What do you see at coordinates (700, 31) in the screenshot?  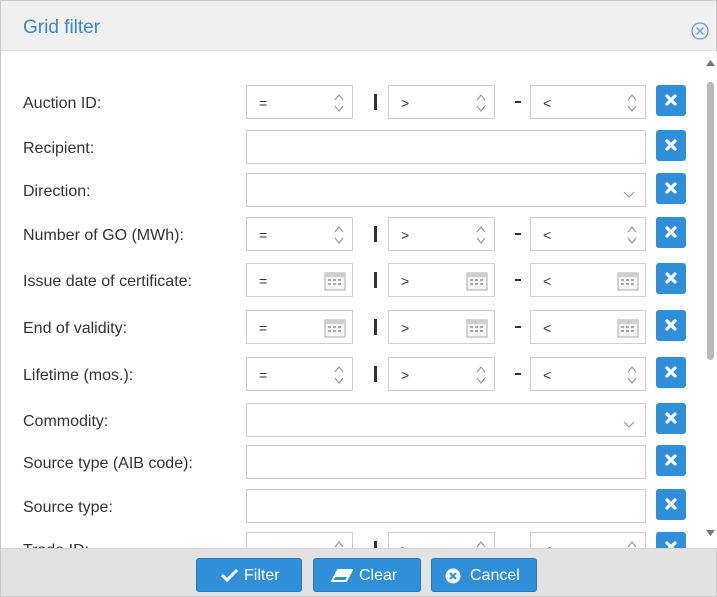 I see `close-circle-icon` at bounding box center [700, 31].